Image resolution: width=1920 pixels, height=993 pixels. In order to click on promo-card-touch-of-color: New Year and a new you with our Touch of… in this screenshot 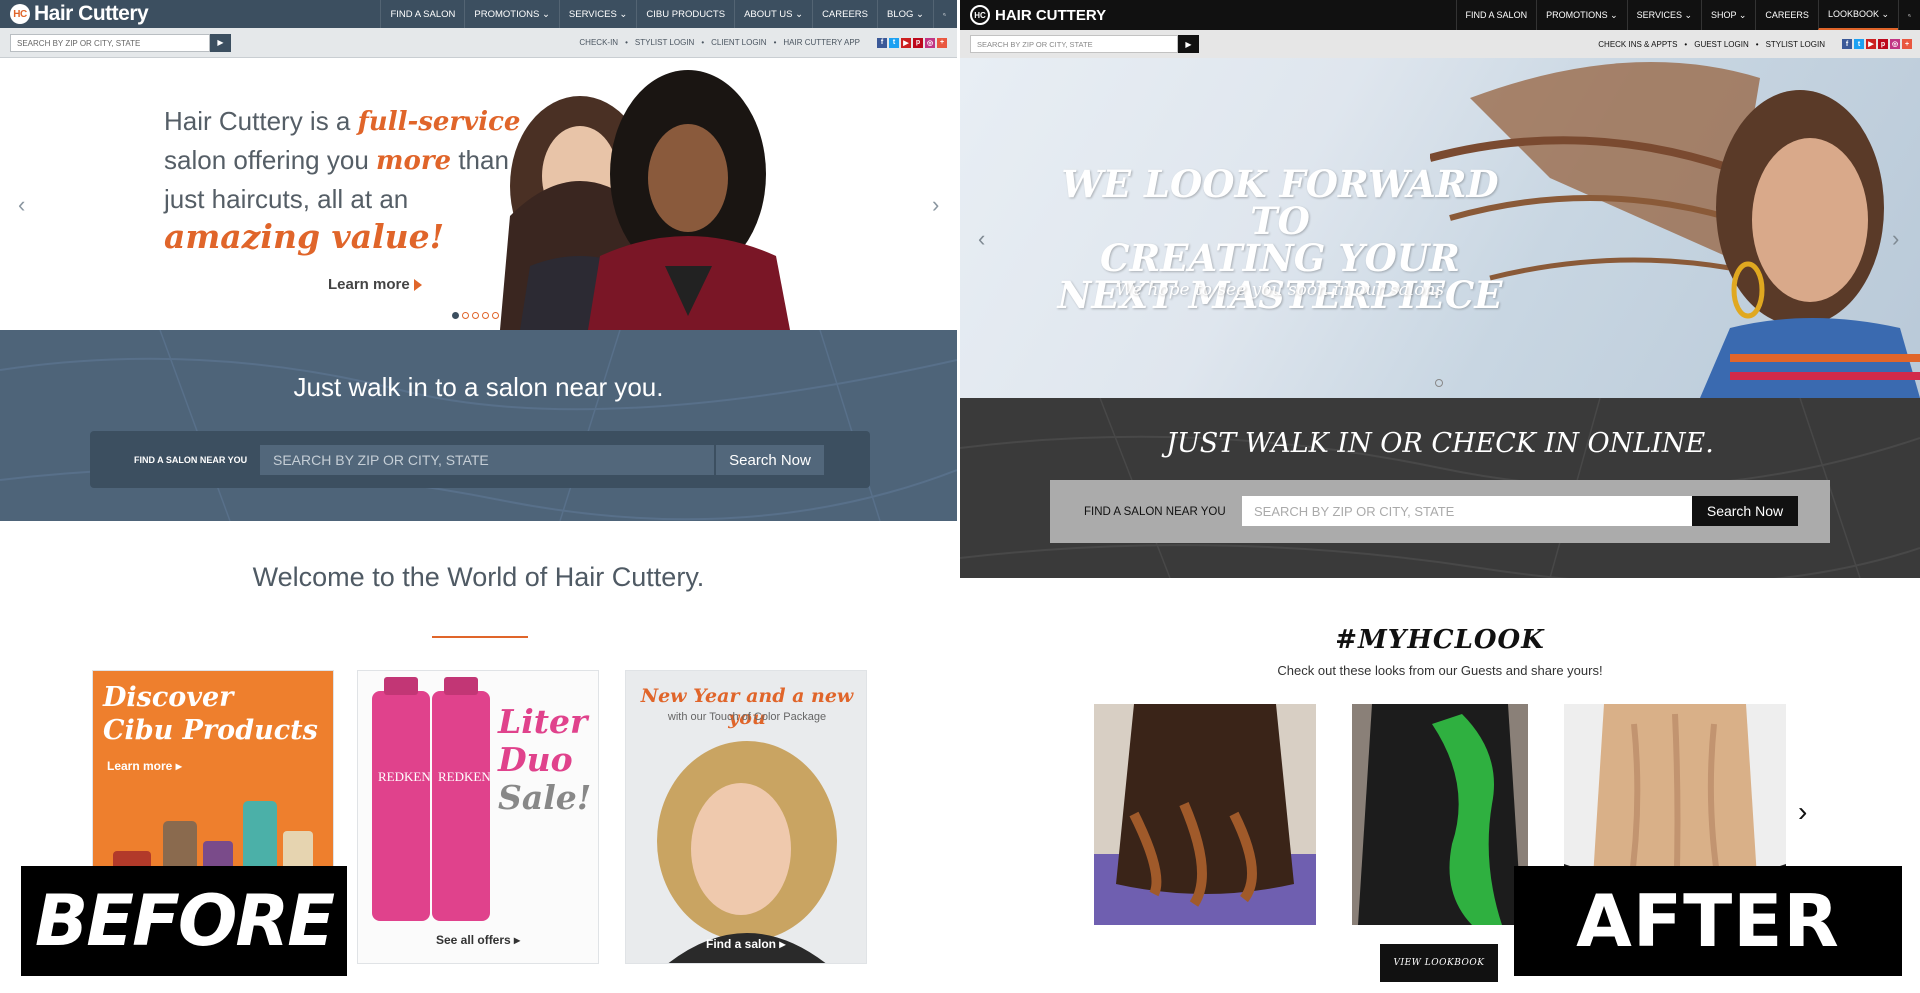, I will do `click(746, 817)`.